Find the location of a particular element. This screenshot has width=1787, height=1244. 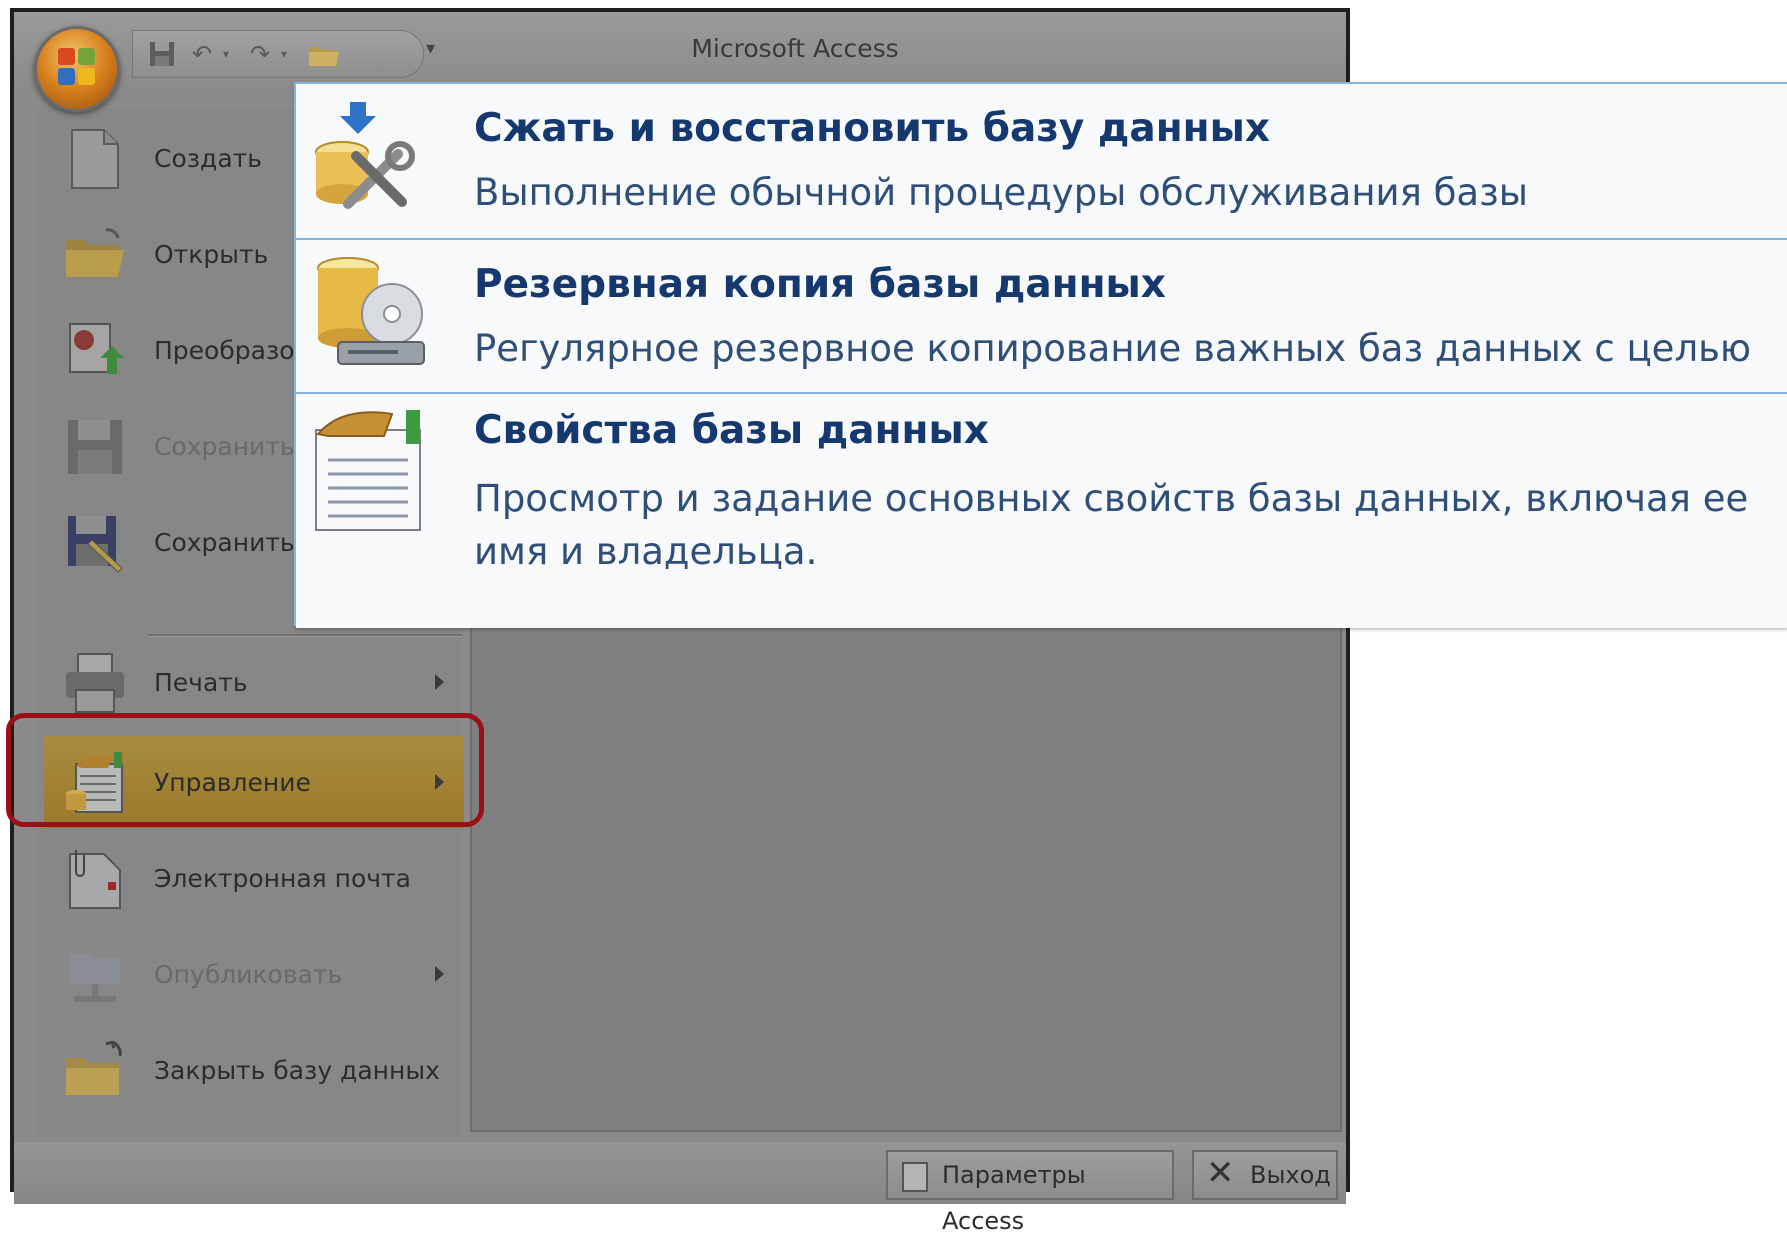

menu-item-label: Печать is located at coordinates (201, 682).